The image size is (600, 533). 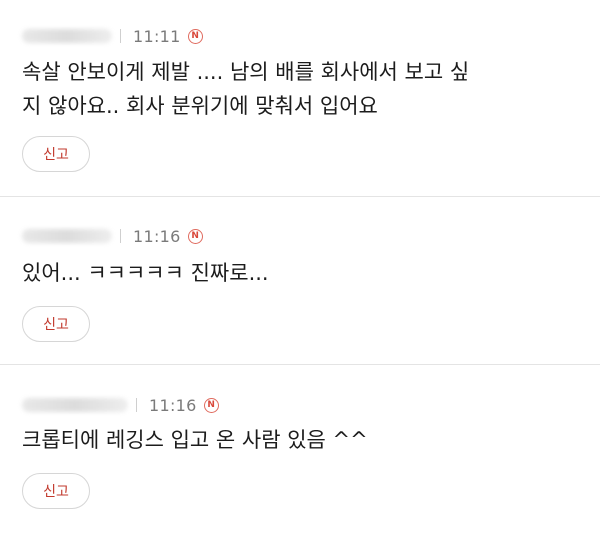 I want to click on comment-meta: 11:11 N, so click(x=112, y=36).